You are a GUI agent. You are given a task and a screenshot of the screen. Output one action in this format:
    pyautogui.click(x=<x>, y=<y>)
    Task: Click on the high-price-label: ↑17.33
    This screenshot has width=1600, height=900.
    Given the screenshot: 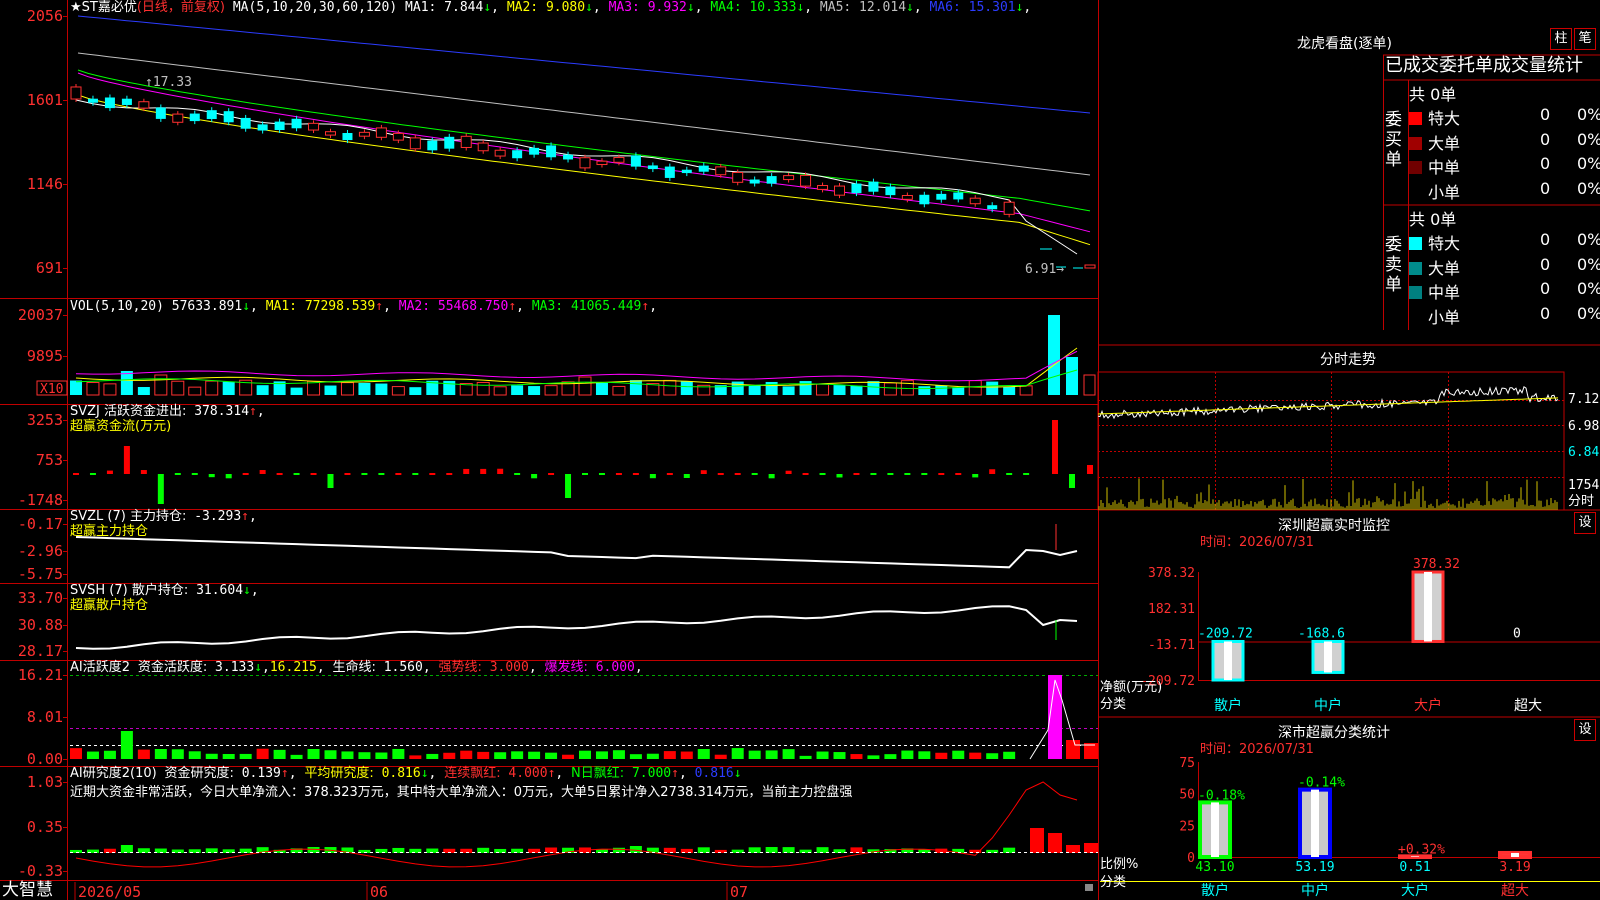 What is the action you would take?
    pyautogui.click(x=168, y=82)
    